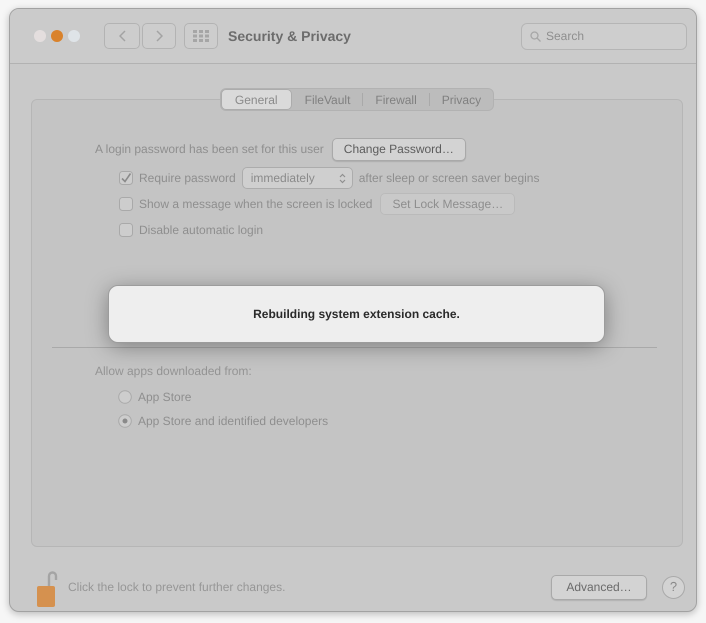  Describe the element at coordinates (396, 99) in the screenshot. I see `tab: Firewall` at that location.